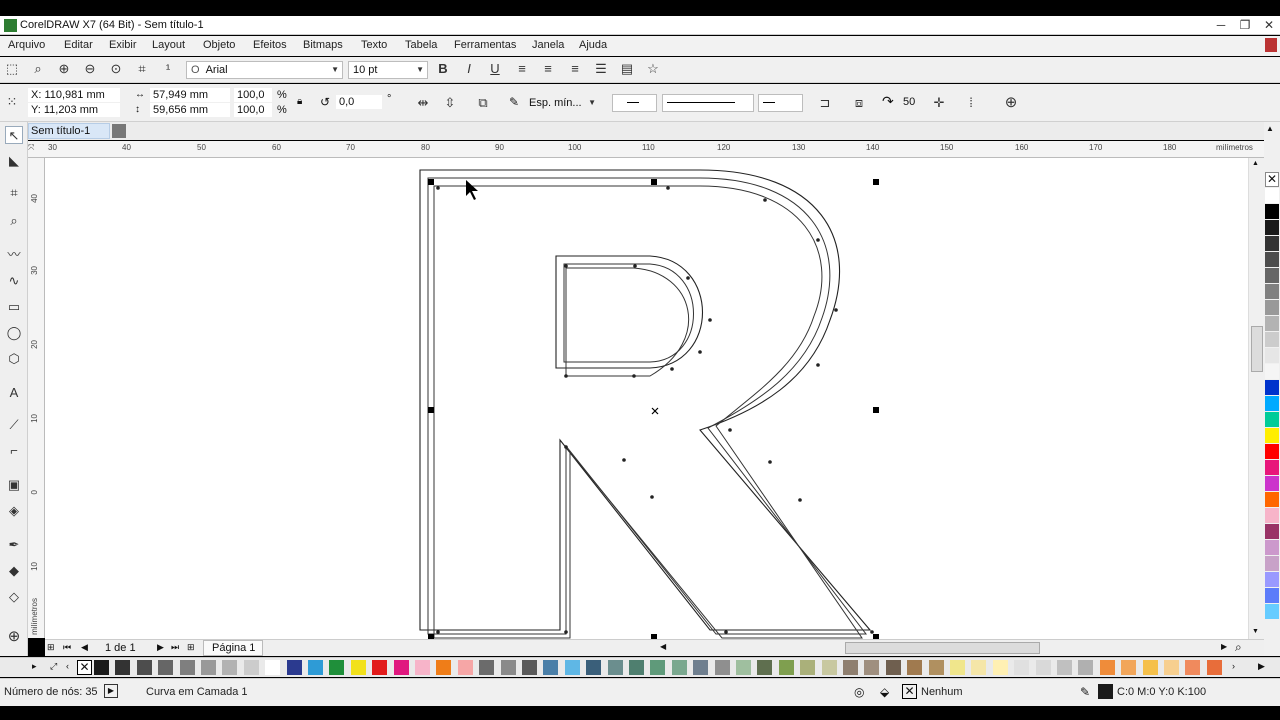  Describe the element at coordinates (483, 103) in the screenshot. I see `transform-icon: ⧉` at that location.